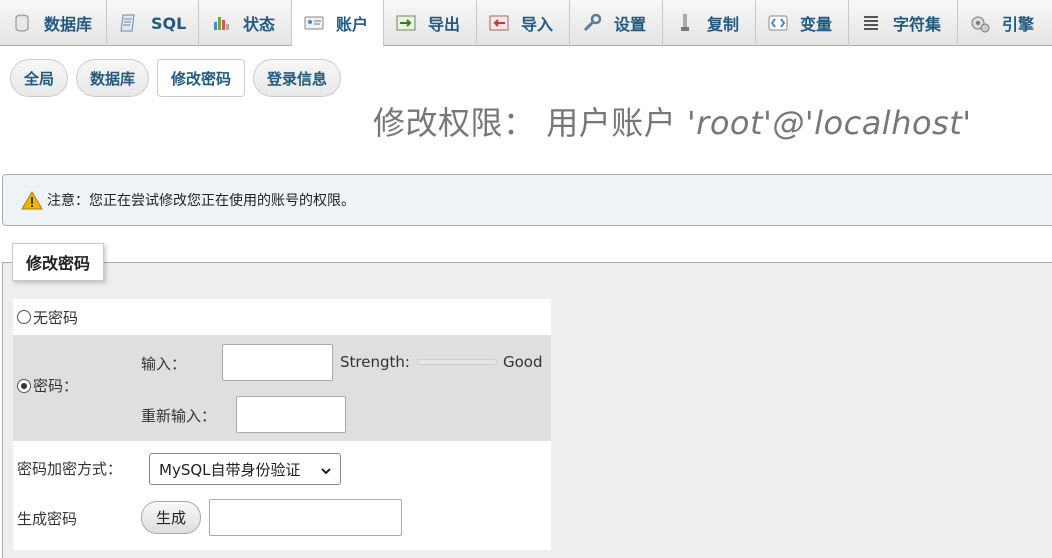 The image size is (1052, 558). What do you see at coordinates (39, 78) in the screenshot?
I see `subtab-global: 全局` at bounding box center [39, 78].